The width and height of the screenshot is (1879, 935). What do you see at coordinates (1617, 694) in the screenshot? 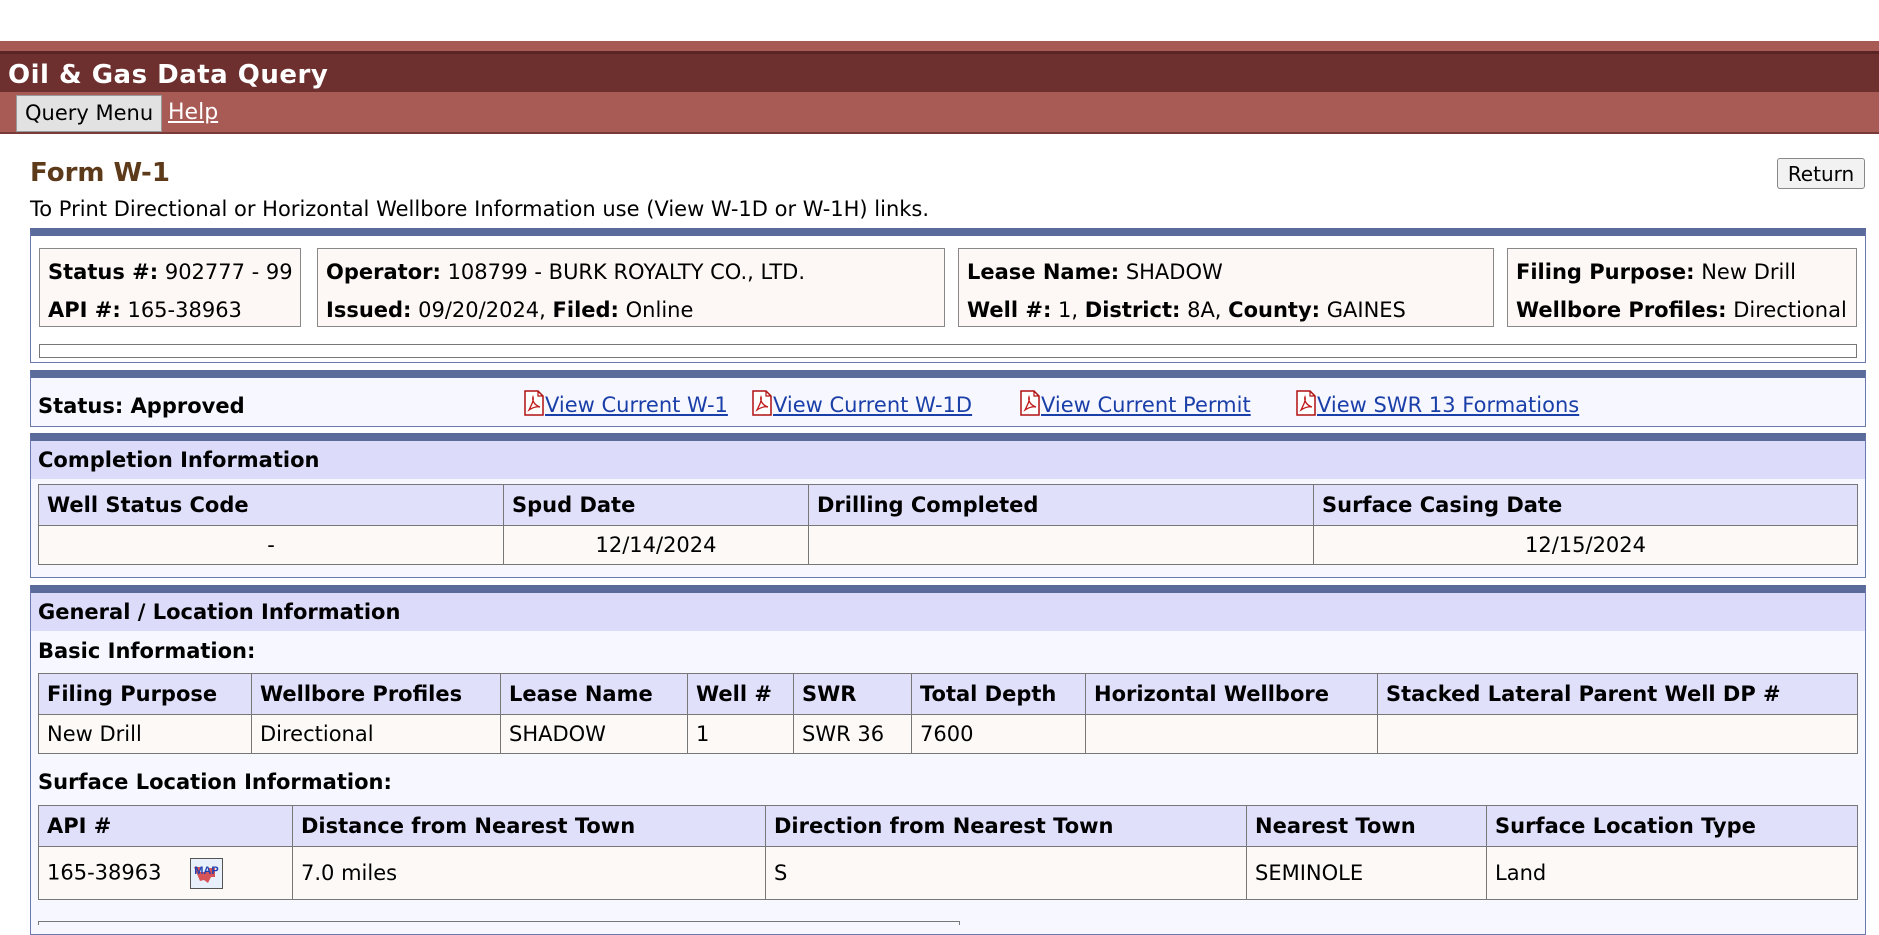
I see `col-stacked-lateral: Stacked Lateral Parent Well DP #` at bounding box center [1617, 694].